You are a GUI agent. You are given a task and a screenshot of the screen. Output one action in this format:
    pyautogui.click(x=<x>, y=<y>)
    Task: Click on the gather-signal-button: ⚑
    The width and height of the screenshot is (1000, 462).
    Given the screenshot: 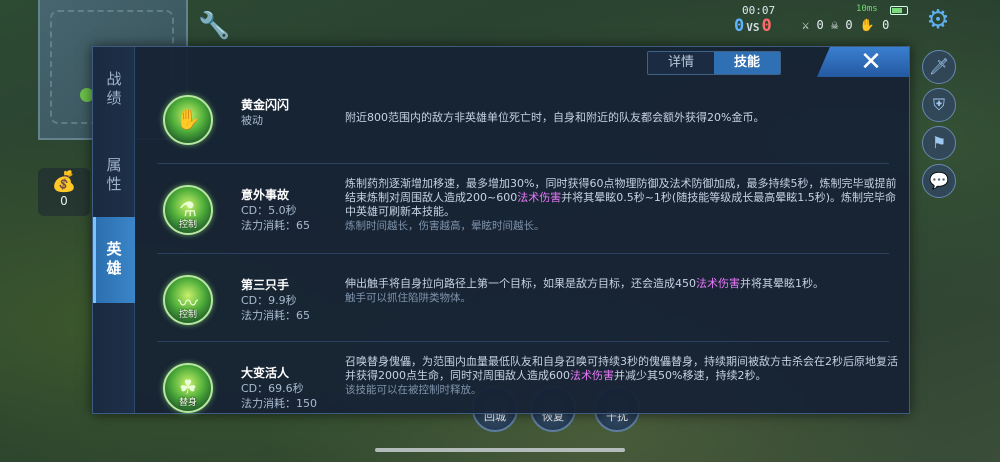 What is the action you would take?
    pyautogui.click(x=939, y=143)
    